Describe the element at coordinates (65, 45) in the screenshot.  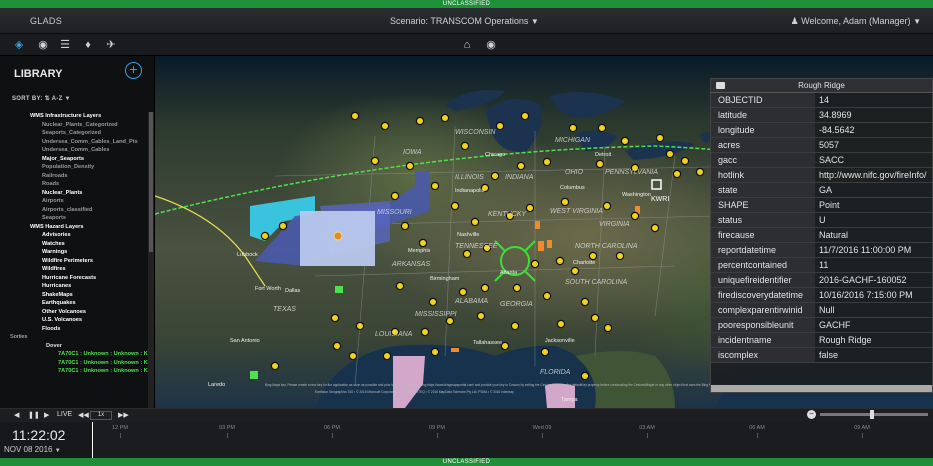
I see `list-icon: ☰` at that location.